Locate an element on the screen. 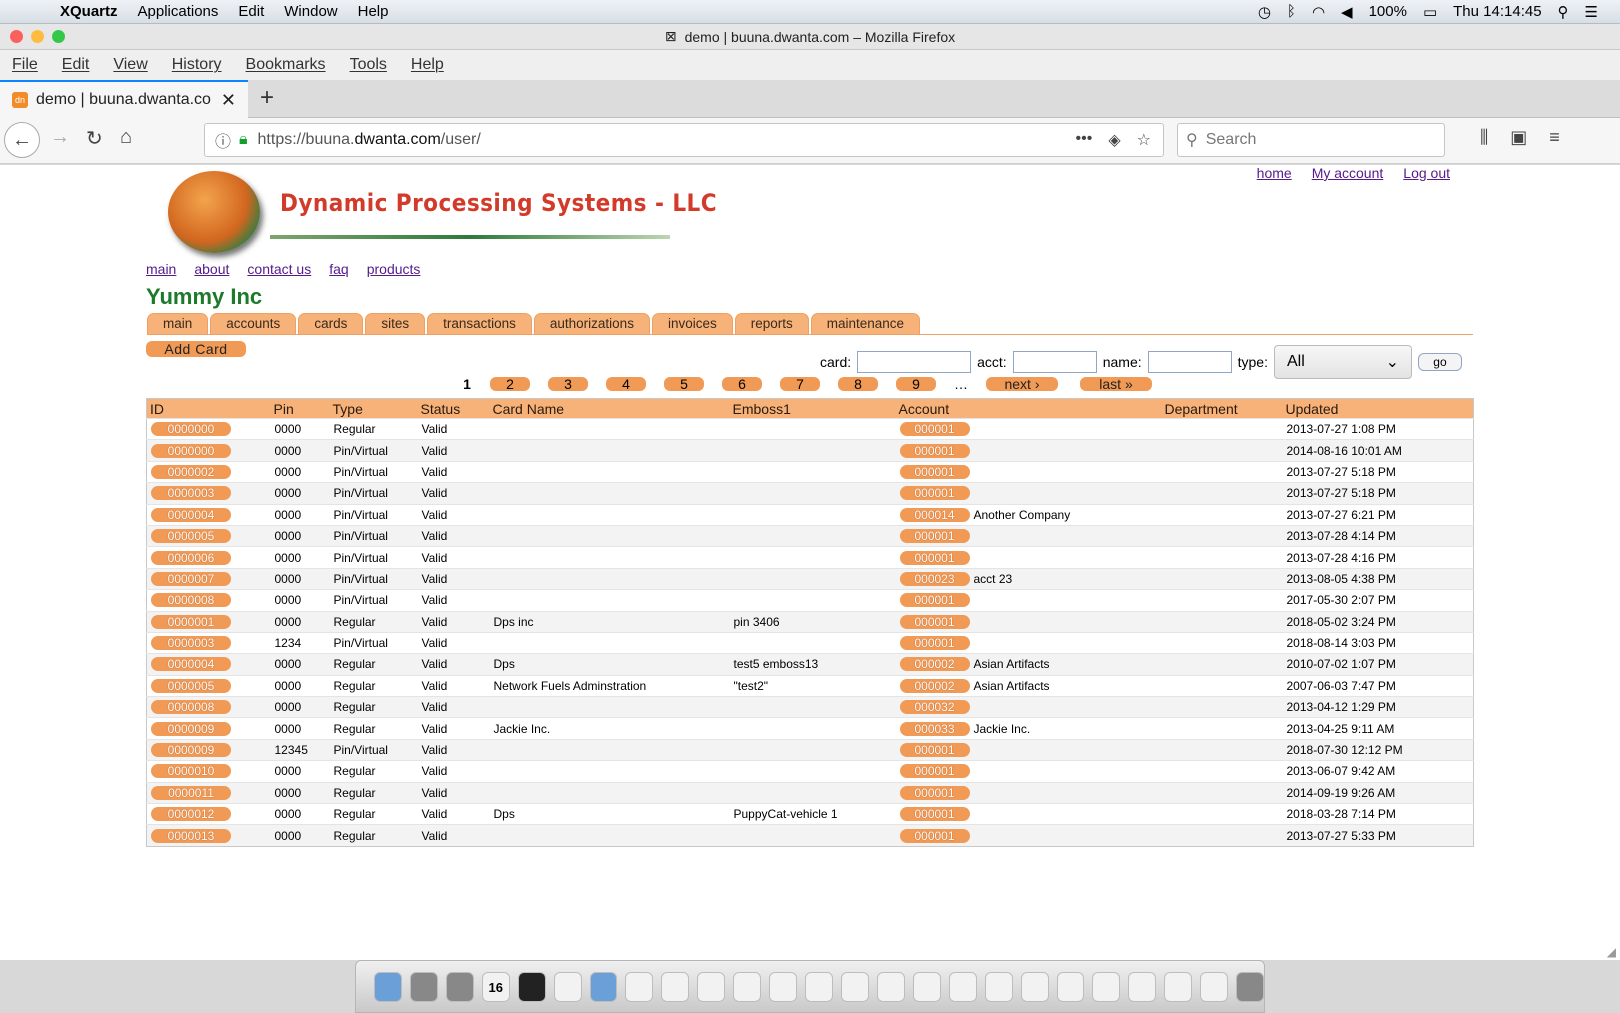  mail-icon is located at coordinates (603, 986).